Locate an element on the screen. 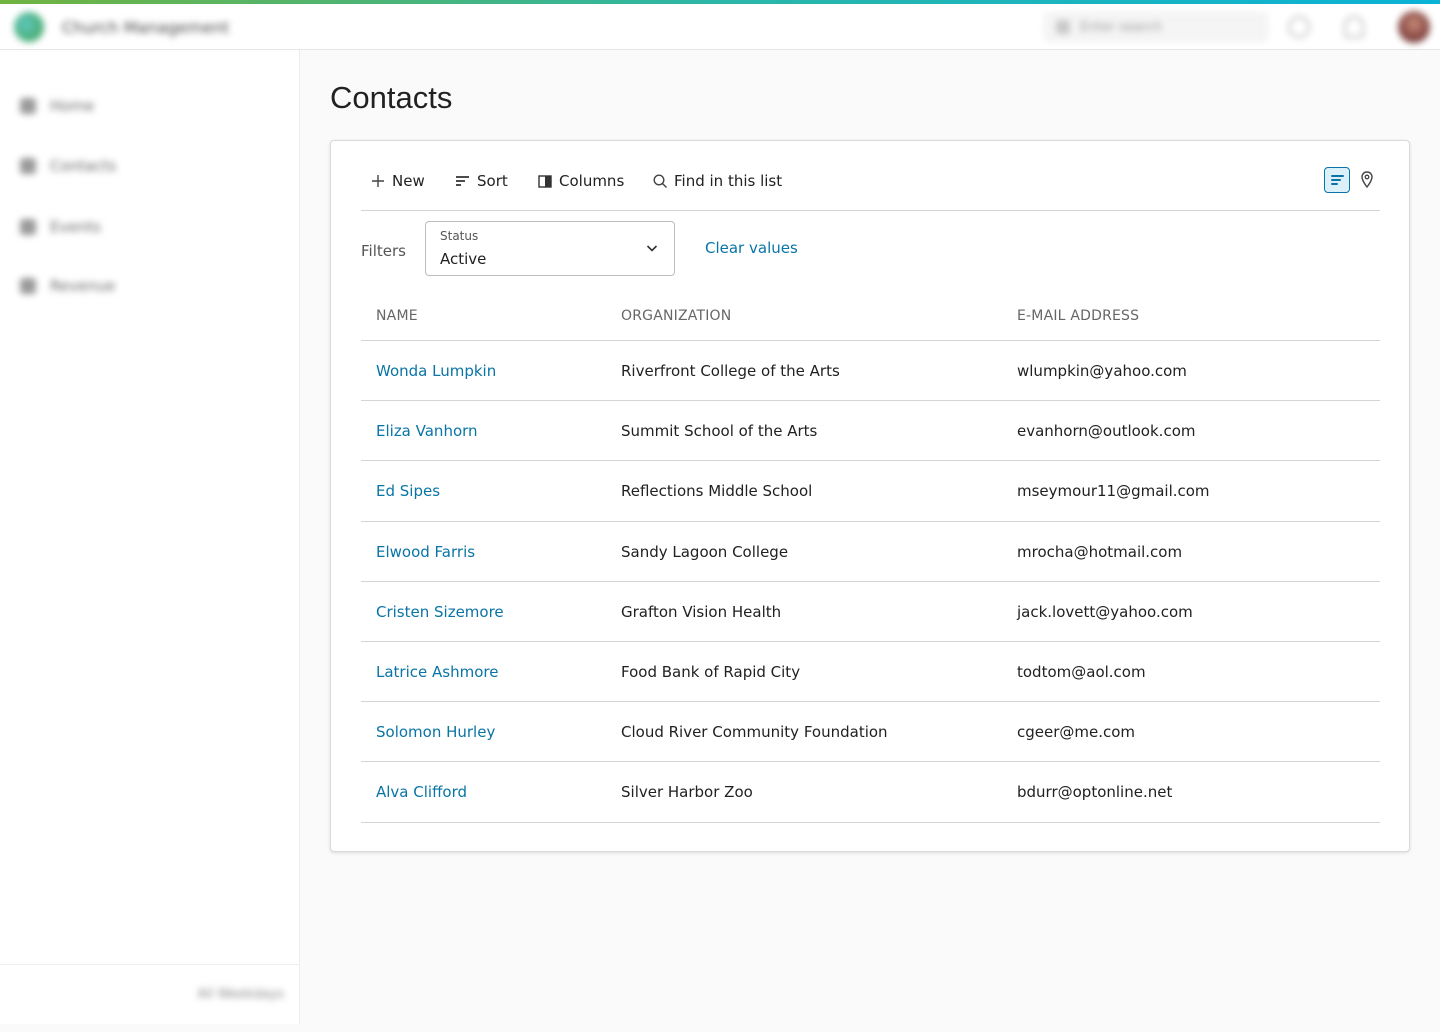 Image resolution: width=1440 pixels, height=1032 pixels. contact-name-link: Latrice Ashmore is located at coordinates (437, 672).